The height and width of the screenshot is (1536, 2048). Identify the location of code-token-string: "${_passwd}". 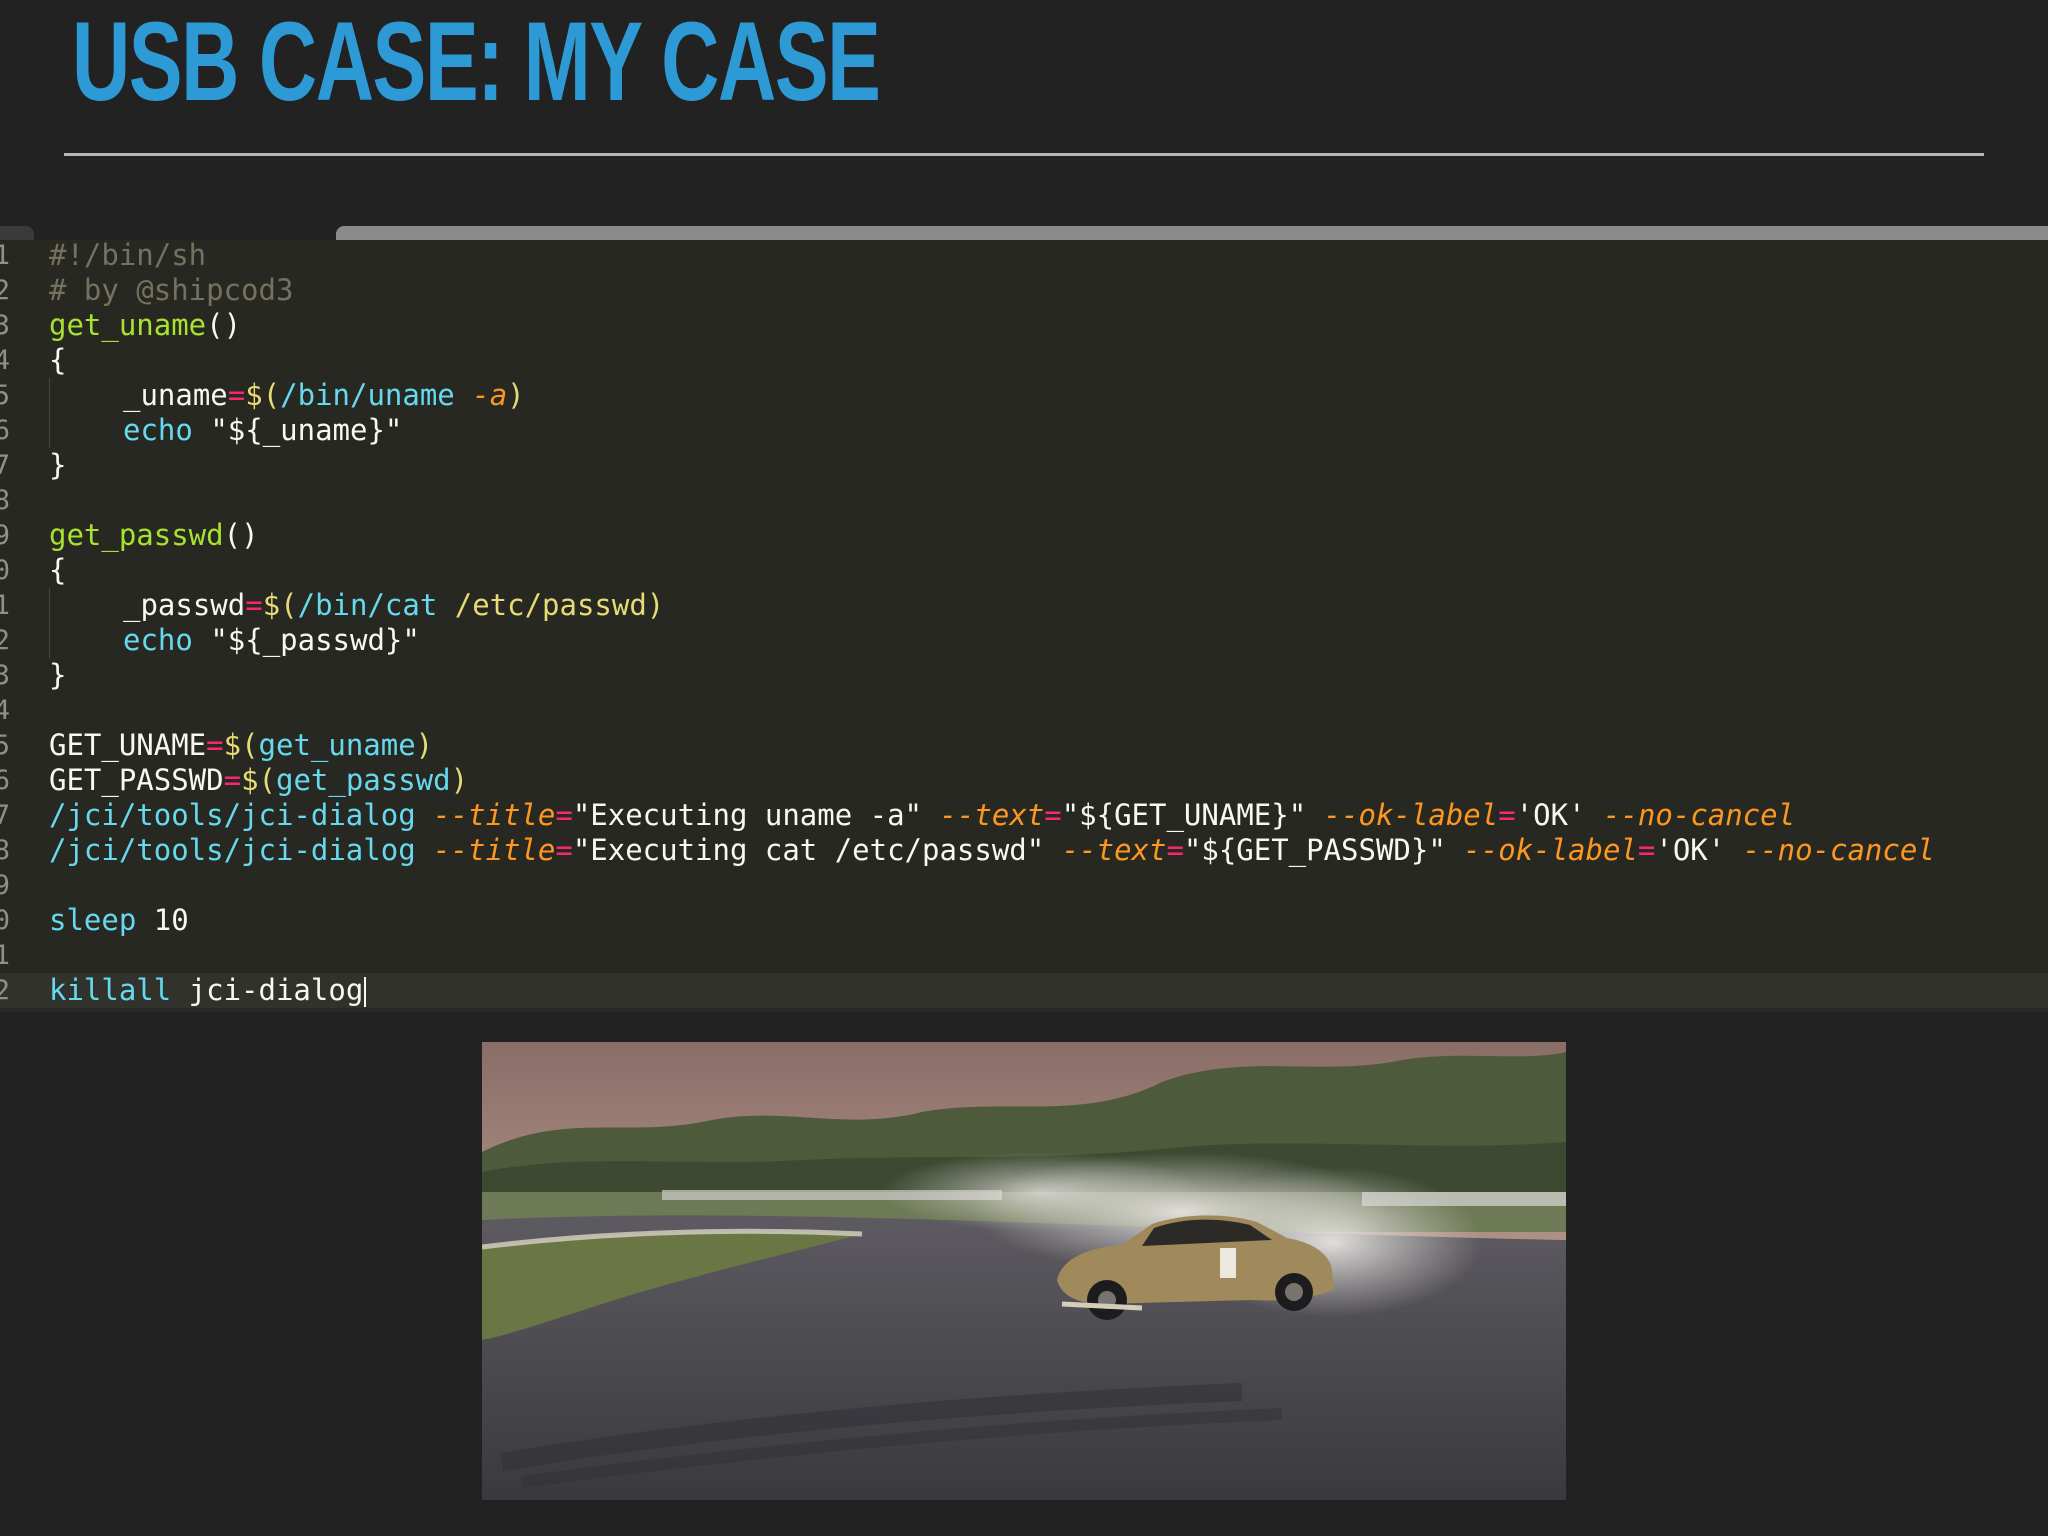
(315, 640).